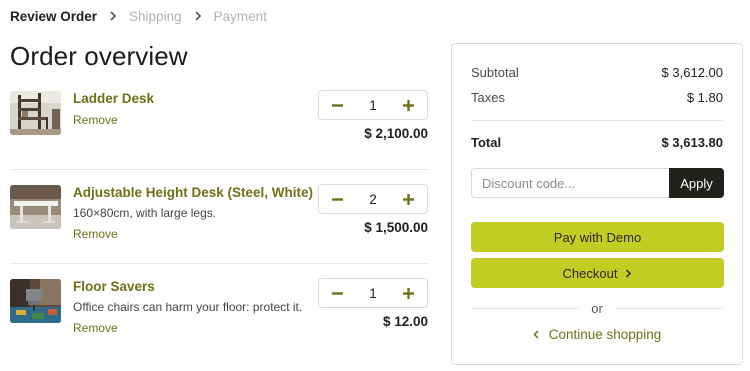 The height and width of the screenshot is (371, 750). I want to click on or-label: or, so click(597, 308).